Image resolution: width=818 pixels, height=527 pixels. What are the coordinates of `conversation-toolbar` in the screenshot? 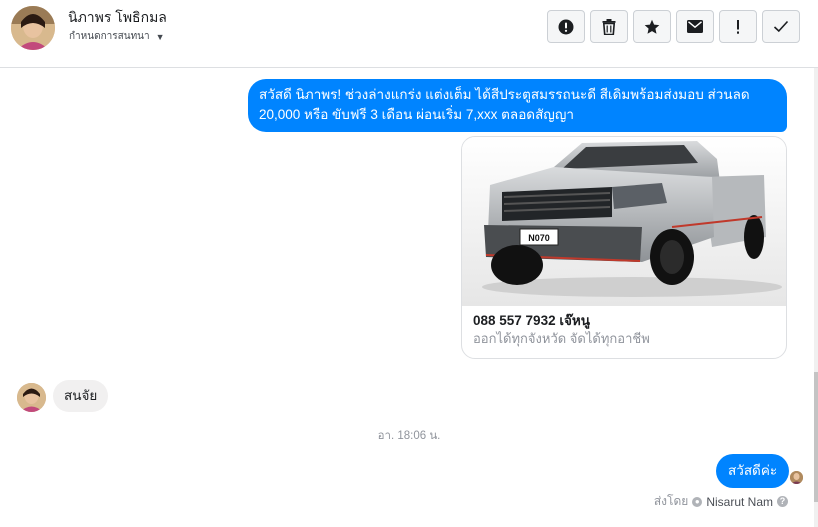 It's located at (673, 26).